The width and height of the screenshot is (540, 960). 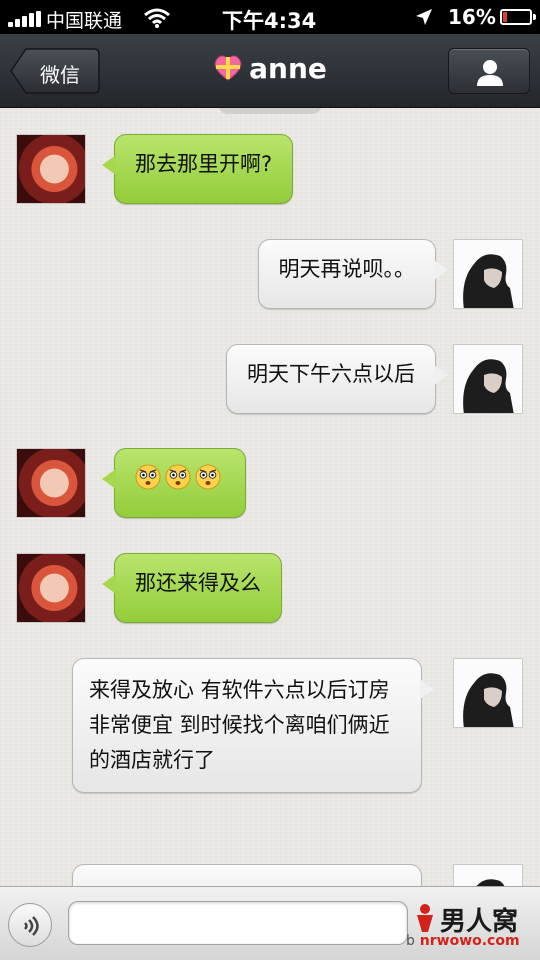 What do you see at coordinates (518, 17) in the screenshot?
I see `battery-icon` at bounding box center [518, 17].